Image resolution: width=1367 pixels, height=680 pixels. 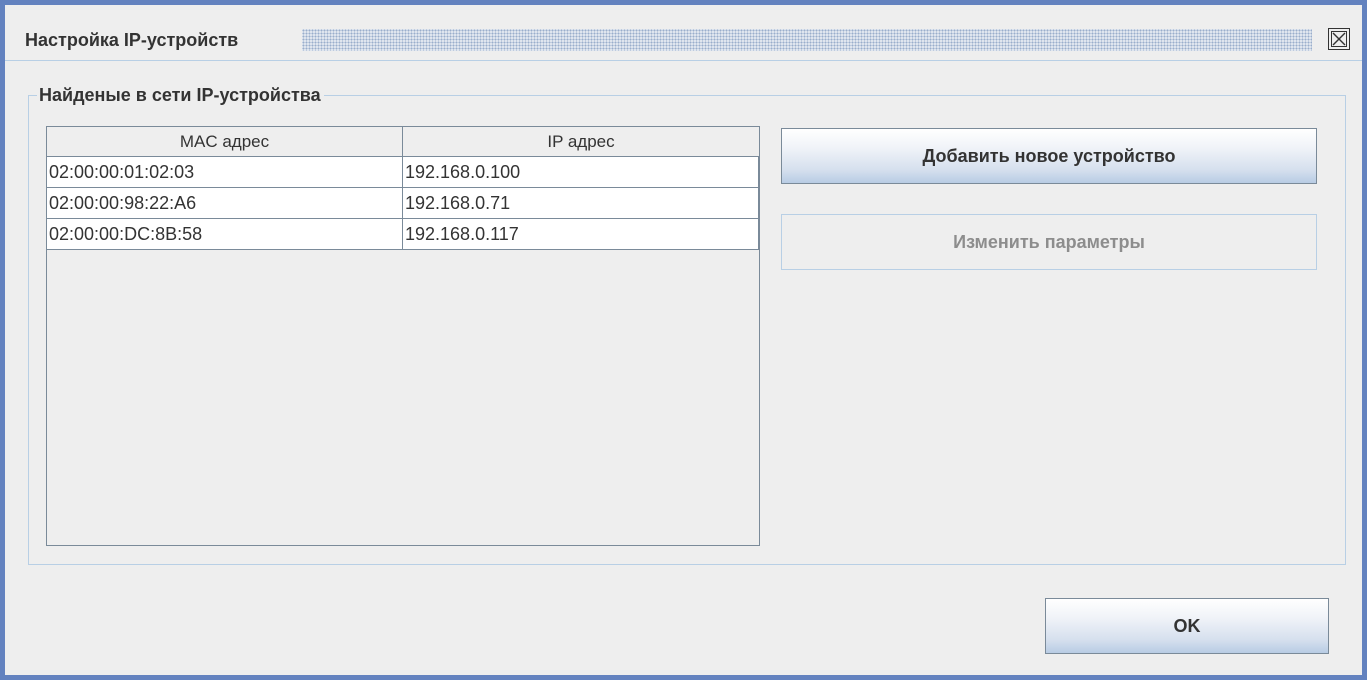 I want to click on mac-cell: 02:00:00:01:02:03, so click(x=225, y=172).